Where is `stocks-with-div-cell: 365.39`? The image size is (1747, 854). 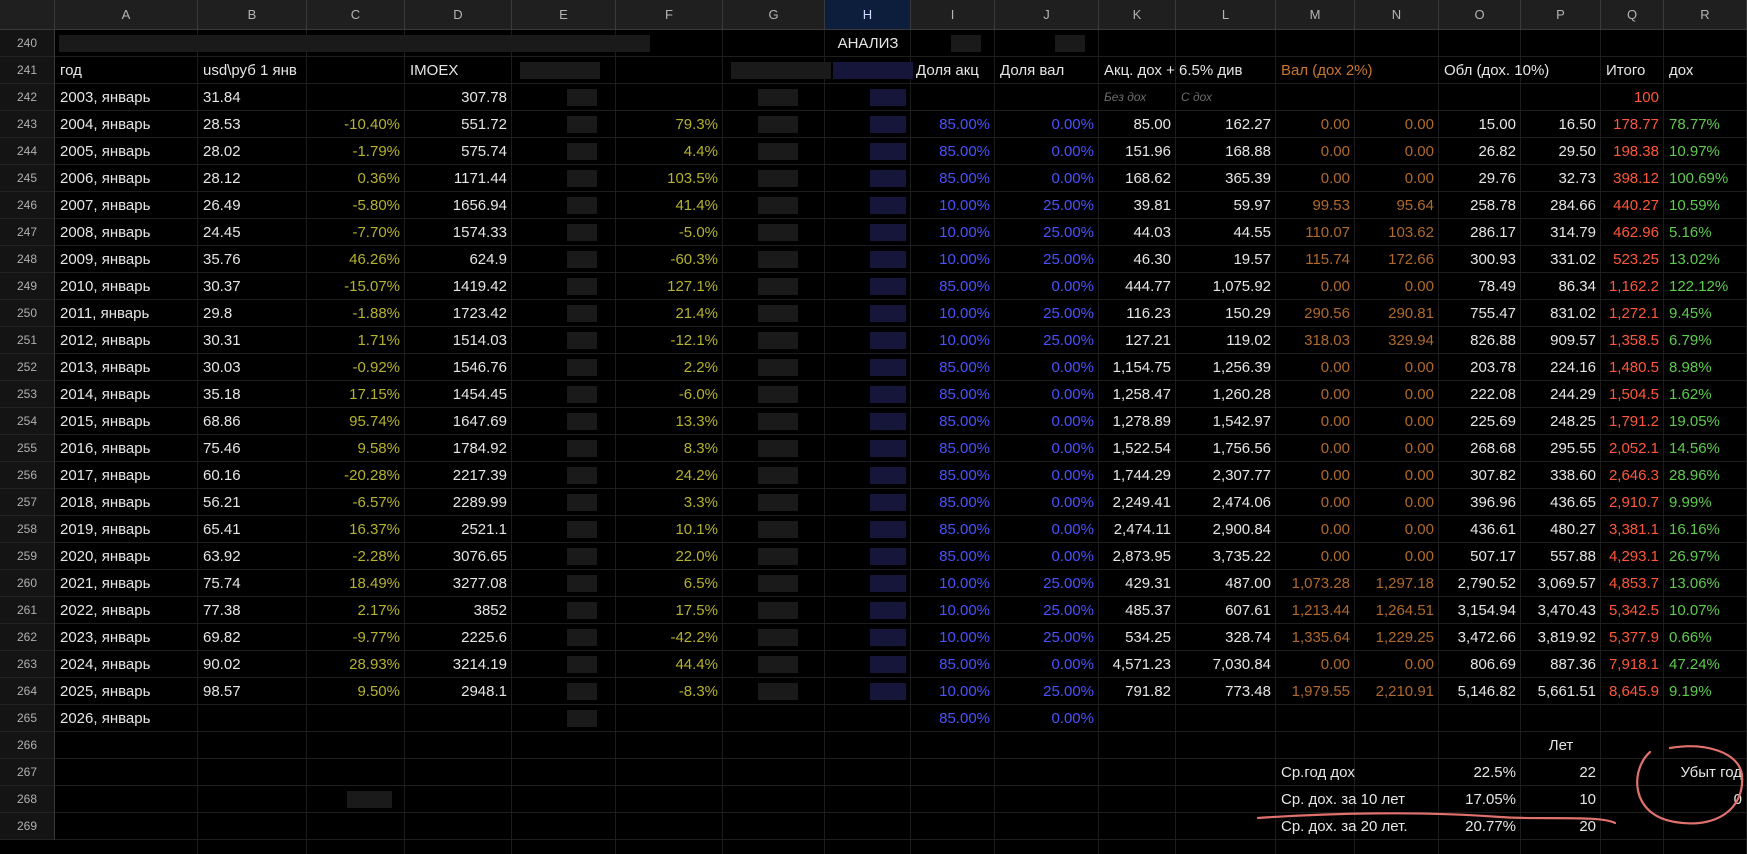 stocks-with-div-cell: 365.39 is located at coordinates (1226, 178).